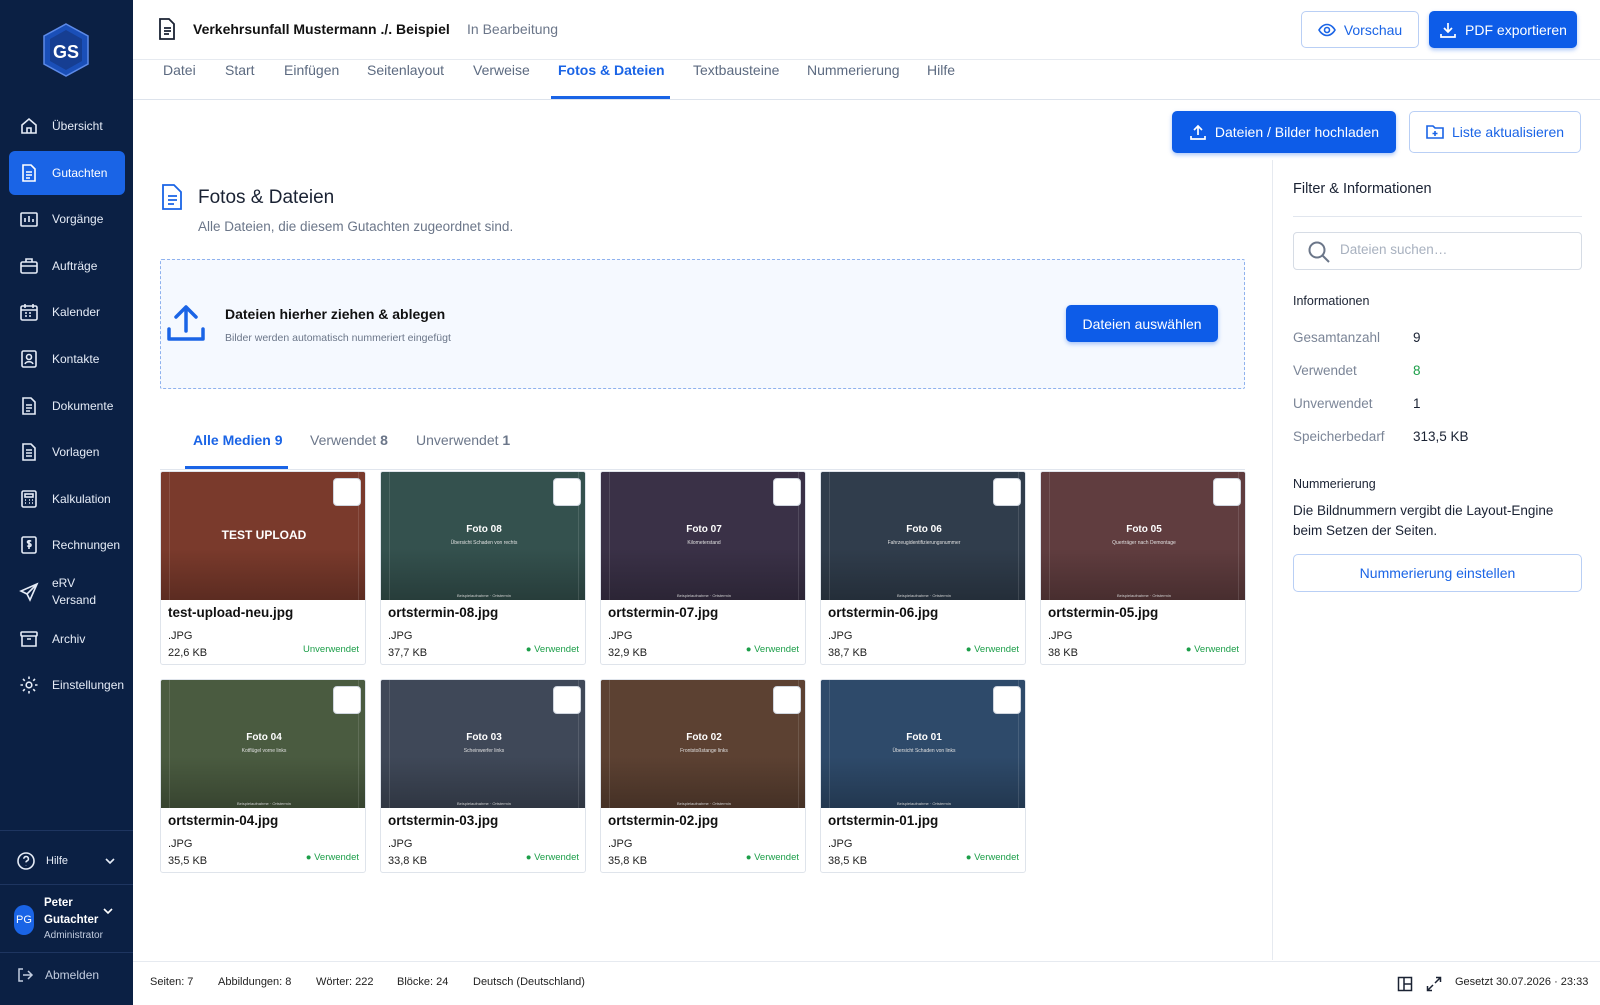  What do you see at coordinates (1417, 403) in the screenshot?
I see `stat-value: 1` at bounding box center [1417, 403].